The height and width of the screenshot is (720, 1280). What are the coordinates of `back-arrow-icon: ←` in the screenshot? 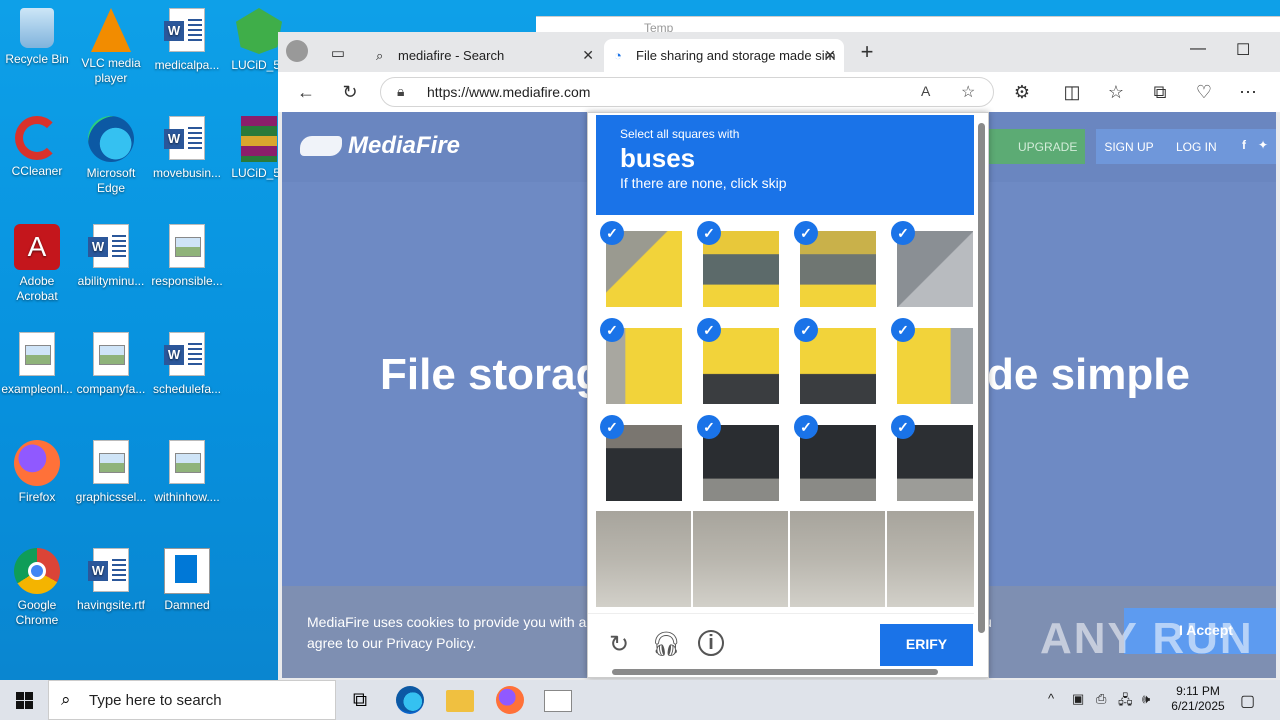 It's located at (306, 92).